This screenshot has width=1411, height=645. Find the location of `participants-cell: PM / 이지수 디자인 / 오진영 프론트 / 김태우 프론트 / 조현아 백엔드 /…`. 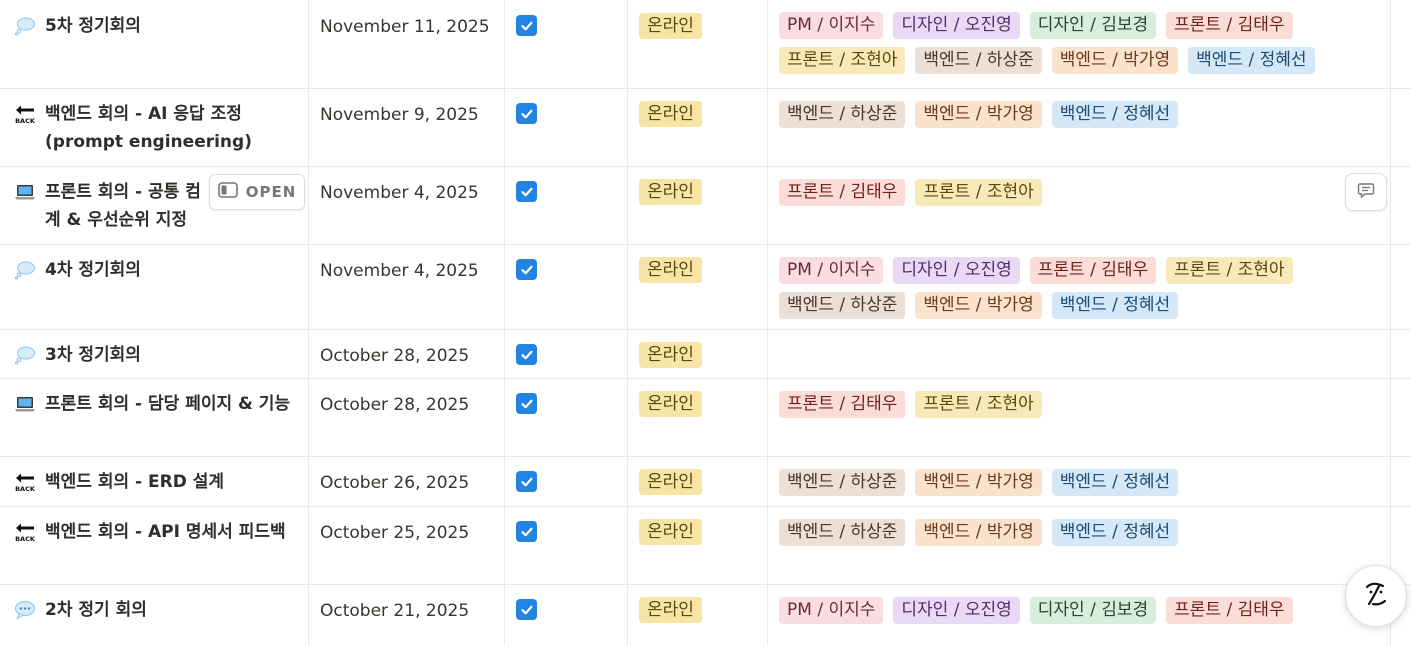

participants-cell: PM / 이지수 디자인 / 오진영 프론트 / 김태우 프론트 / 조현아 백엔드 /… is located at coordinates (1079, 287).